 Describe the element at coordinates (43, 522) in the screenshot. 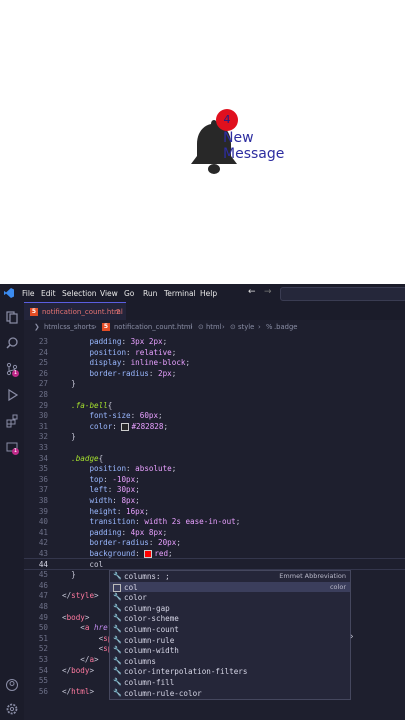

I see `line-number: 40` at that location.